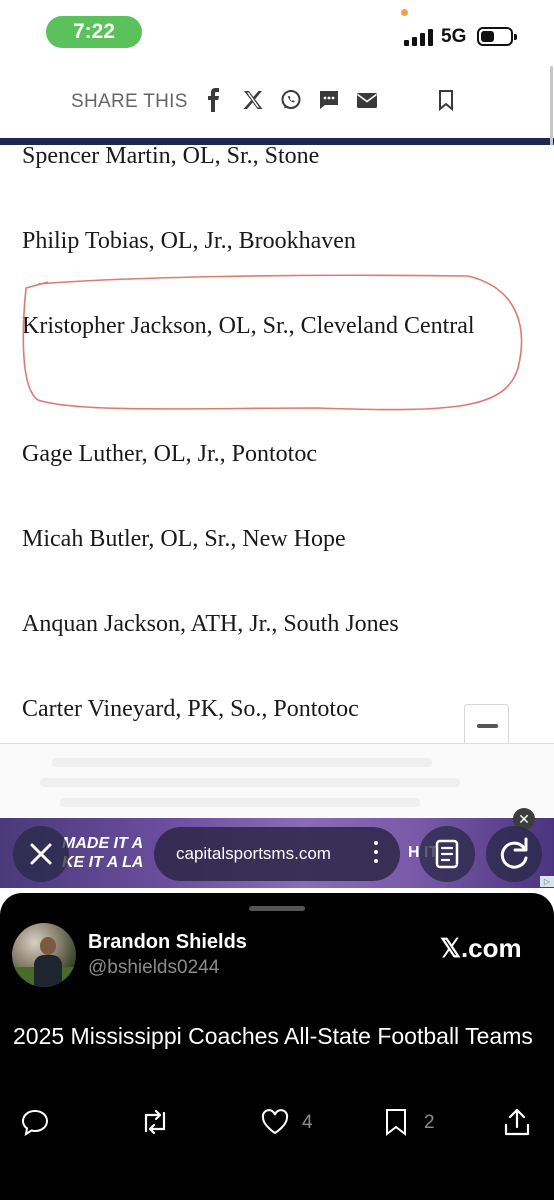  I want to click on share-icon, so click(517, 1122).